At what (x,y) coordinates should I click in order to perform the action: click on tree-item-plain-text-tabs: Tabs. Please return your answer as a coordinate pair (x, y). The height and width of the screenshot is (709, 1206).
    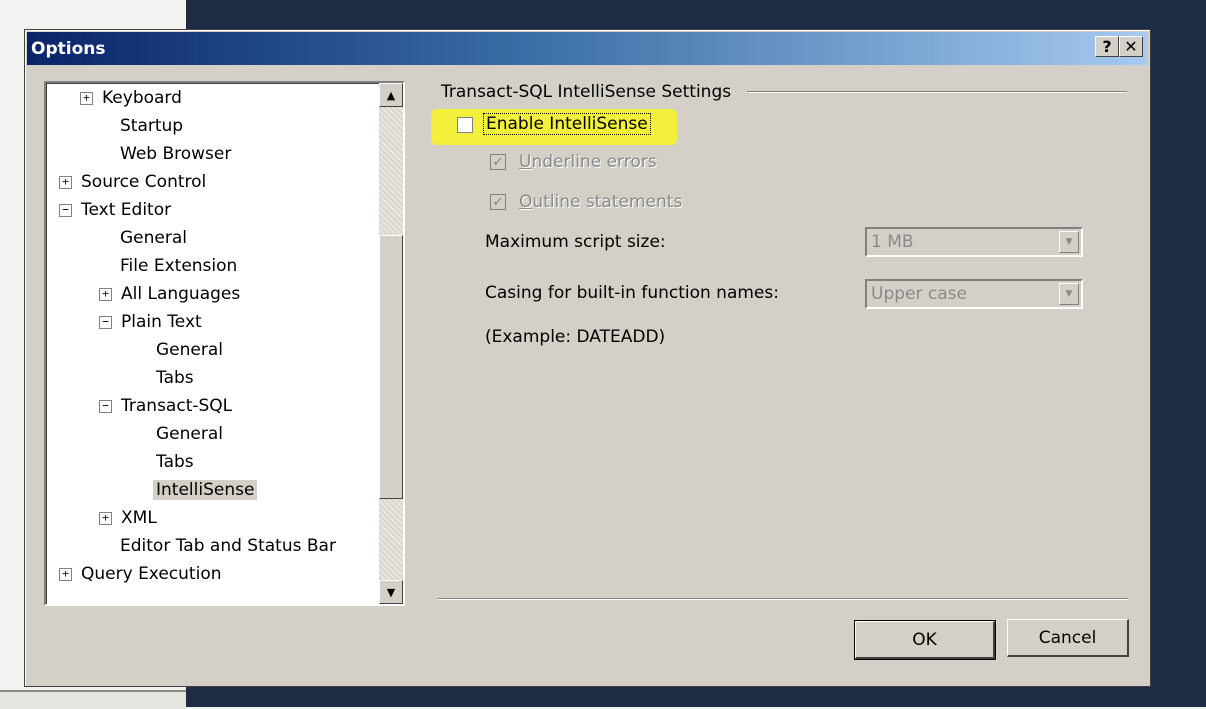
    Looking at the image, I should click on (175, 378).